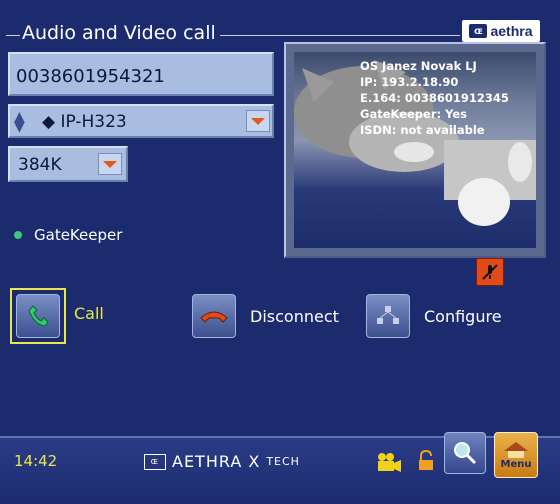  Describe the element at coordinates (68, 164) in the screenshot. I see `rate-select: 384K` at that location.